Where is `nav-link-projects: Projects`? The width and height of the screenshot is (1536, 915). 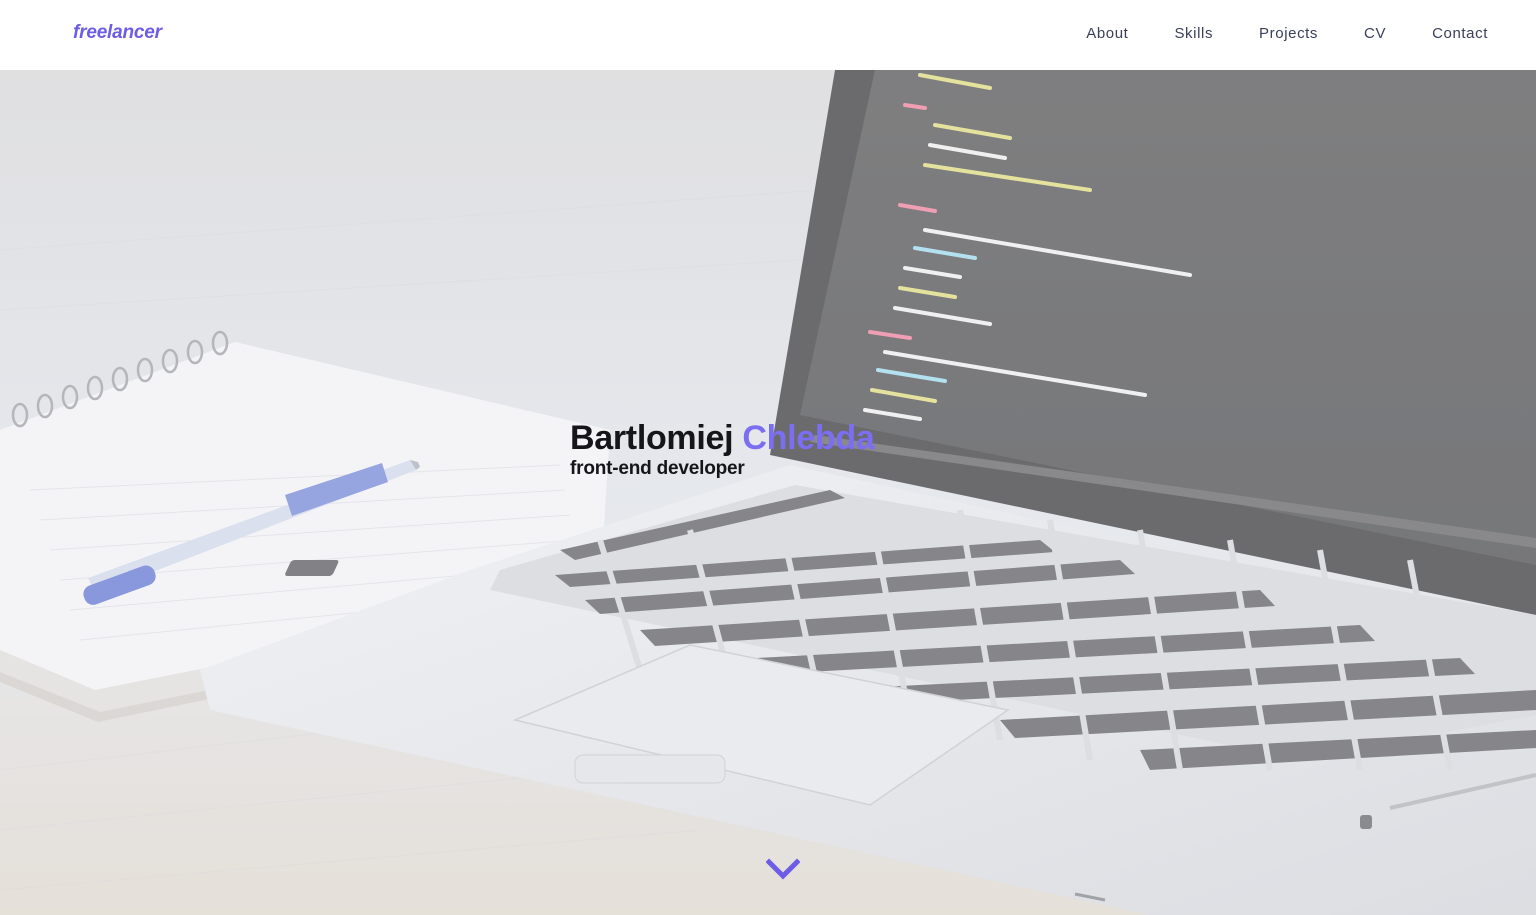 nav-link-projects: Projects is located at coordinates (1288, 33).